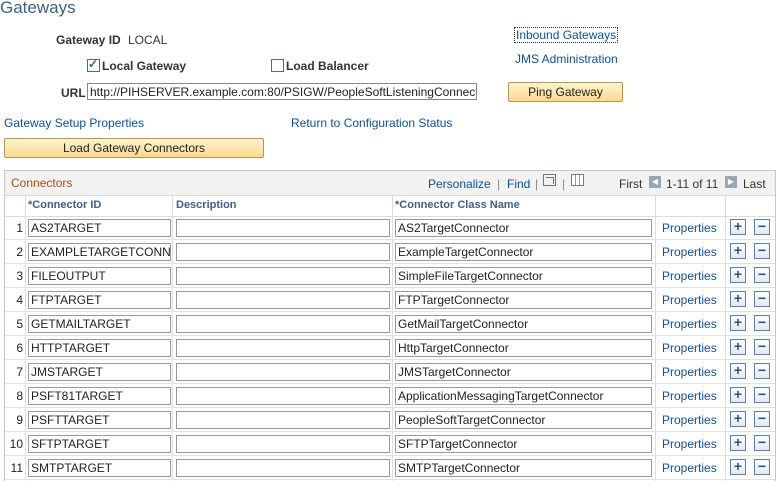 Image resolution: width=777 pixels, height=481 pixels. Describe the element at coordinates (99, 324) in the screenshot. I see `connector-id-input: GETMAILTARGET` at that location.